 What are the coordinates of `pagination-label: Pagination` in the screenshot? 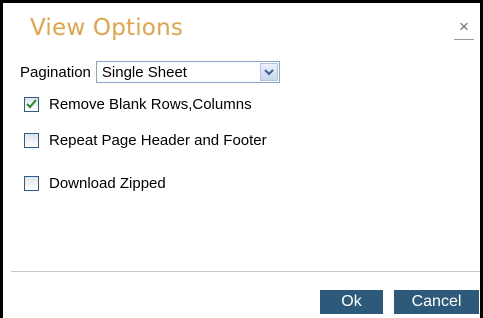 It's located at (55, 72).